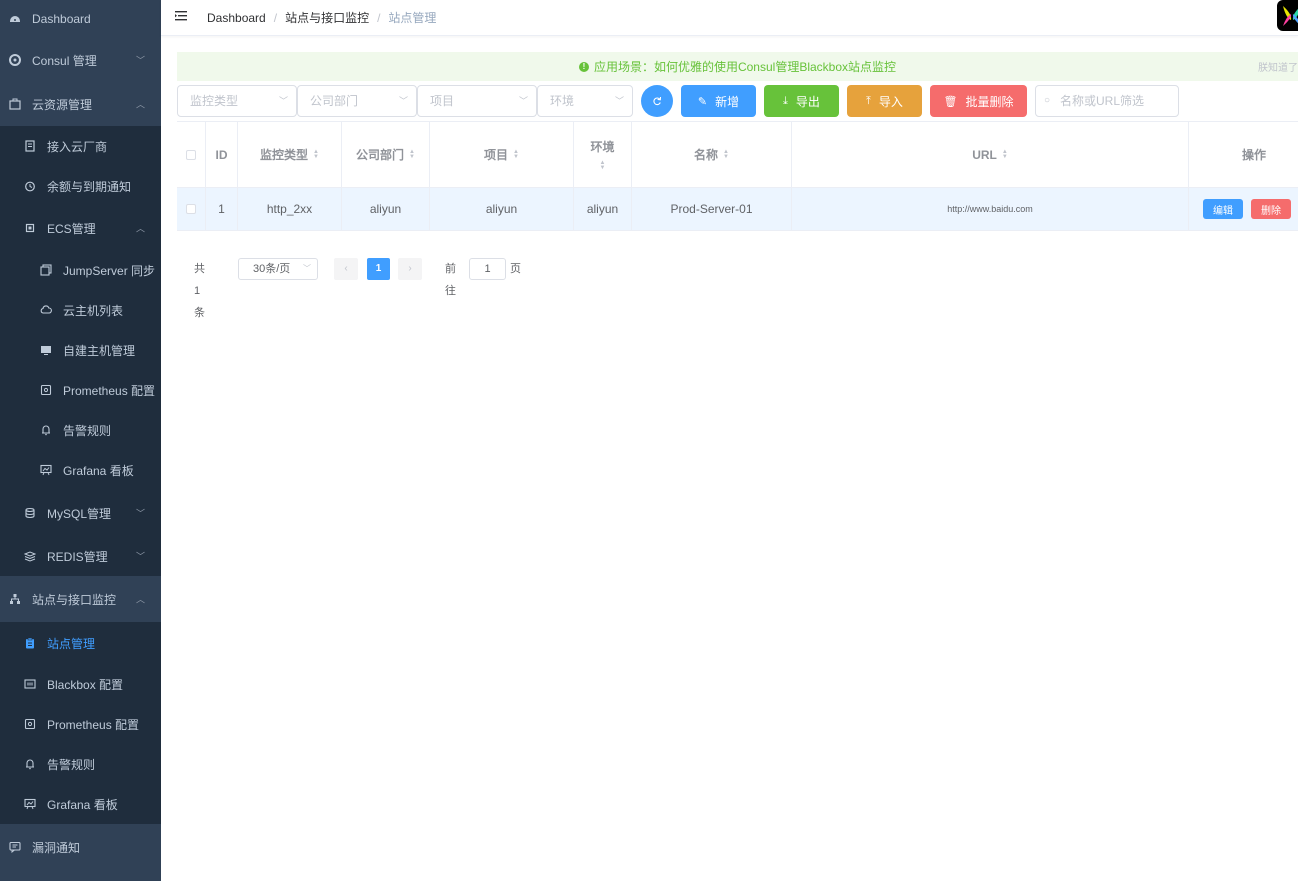 The width and height of the screenshot is (1298, 881). Describe the element at coordinates (884, 101) in the screenshot. I see `import-button: ⤒ 导入` at that location.